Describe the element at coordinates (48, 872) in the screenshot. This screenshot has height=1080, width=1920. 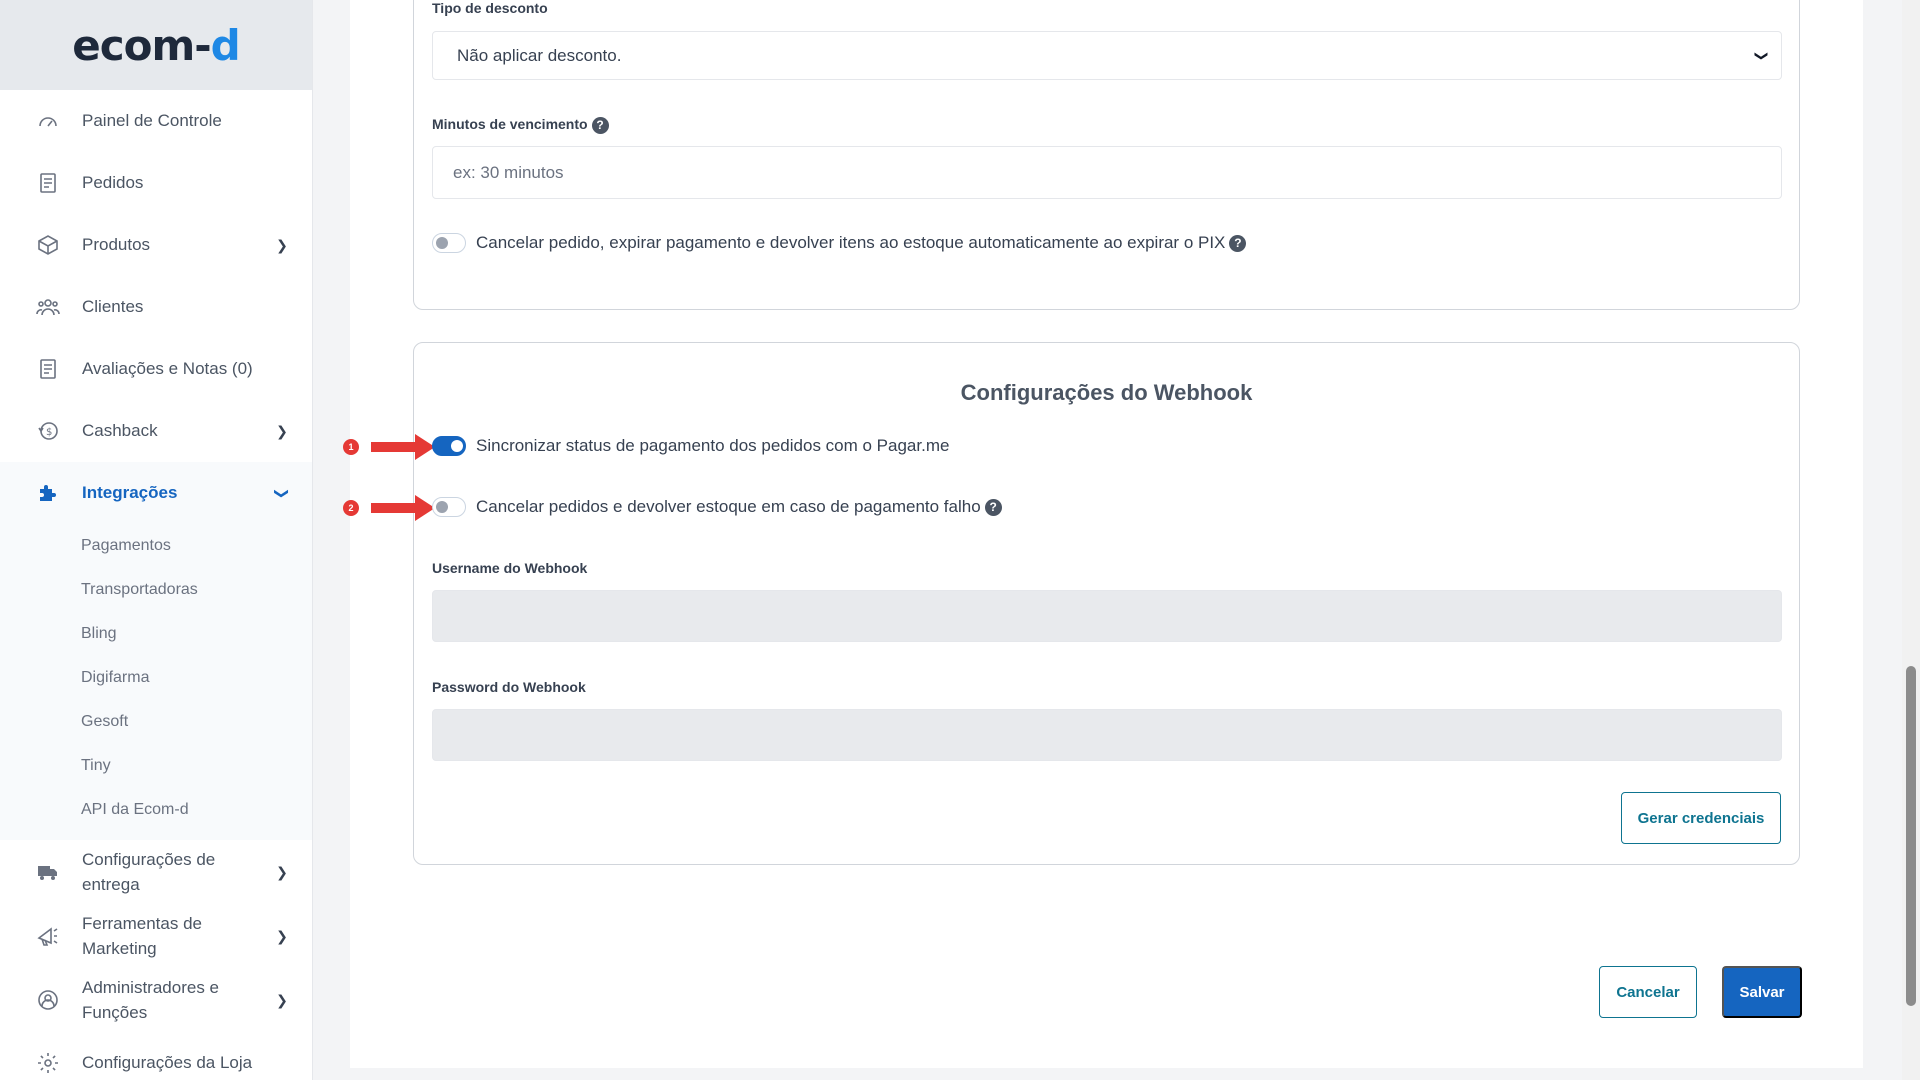
I see `truck-icon` at that location.